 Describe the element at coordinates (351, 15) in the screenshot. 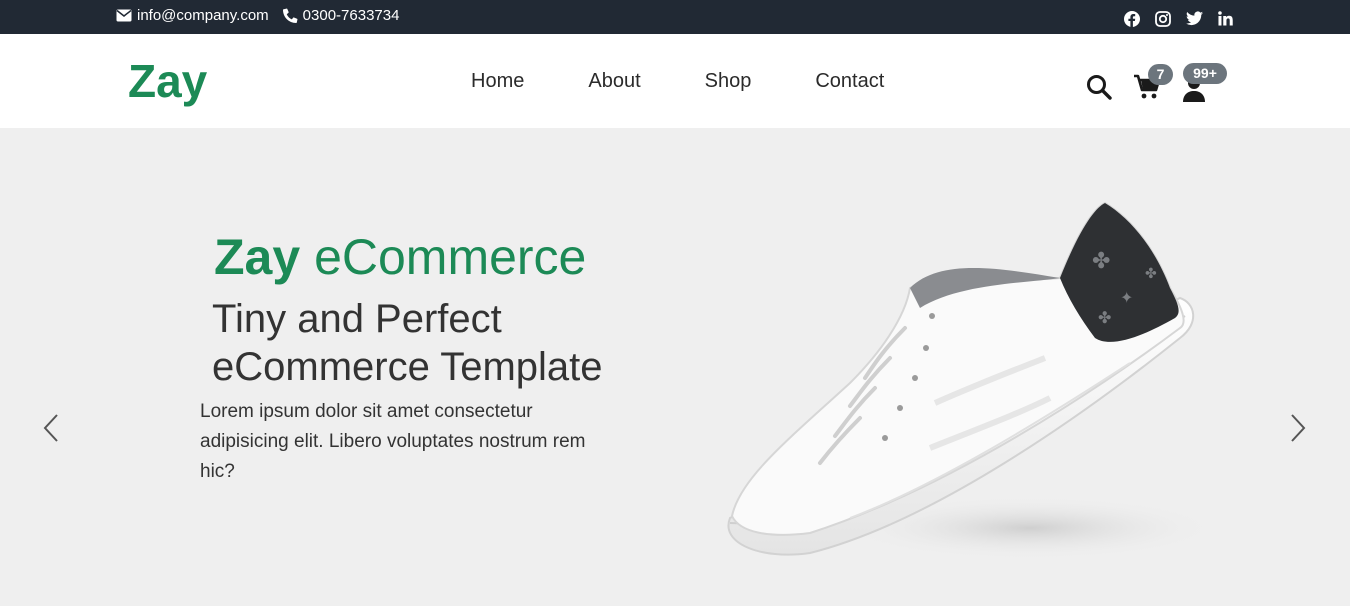

I see `phone-text: 0300-7633734` at that location.